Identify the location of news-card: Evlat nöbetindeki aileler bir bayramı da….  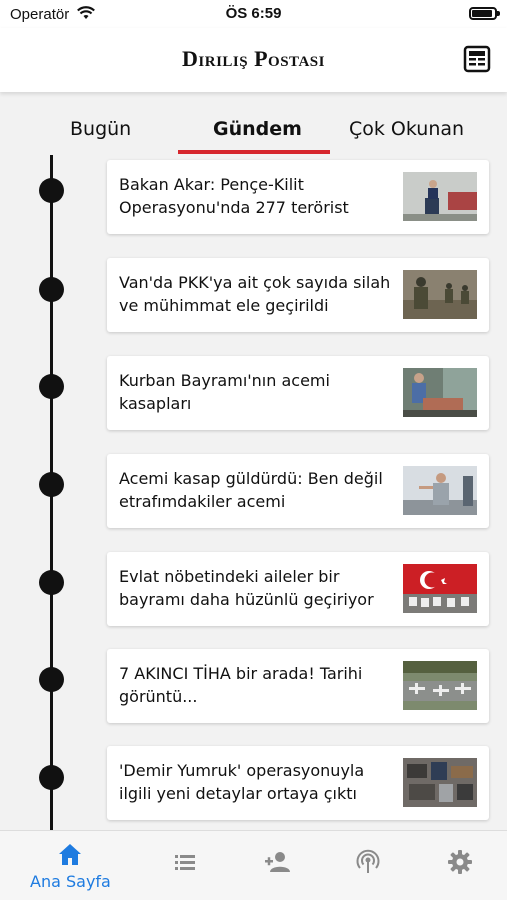
(298, 589).